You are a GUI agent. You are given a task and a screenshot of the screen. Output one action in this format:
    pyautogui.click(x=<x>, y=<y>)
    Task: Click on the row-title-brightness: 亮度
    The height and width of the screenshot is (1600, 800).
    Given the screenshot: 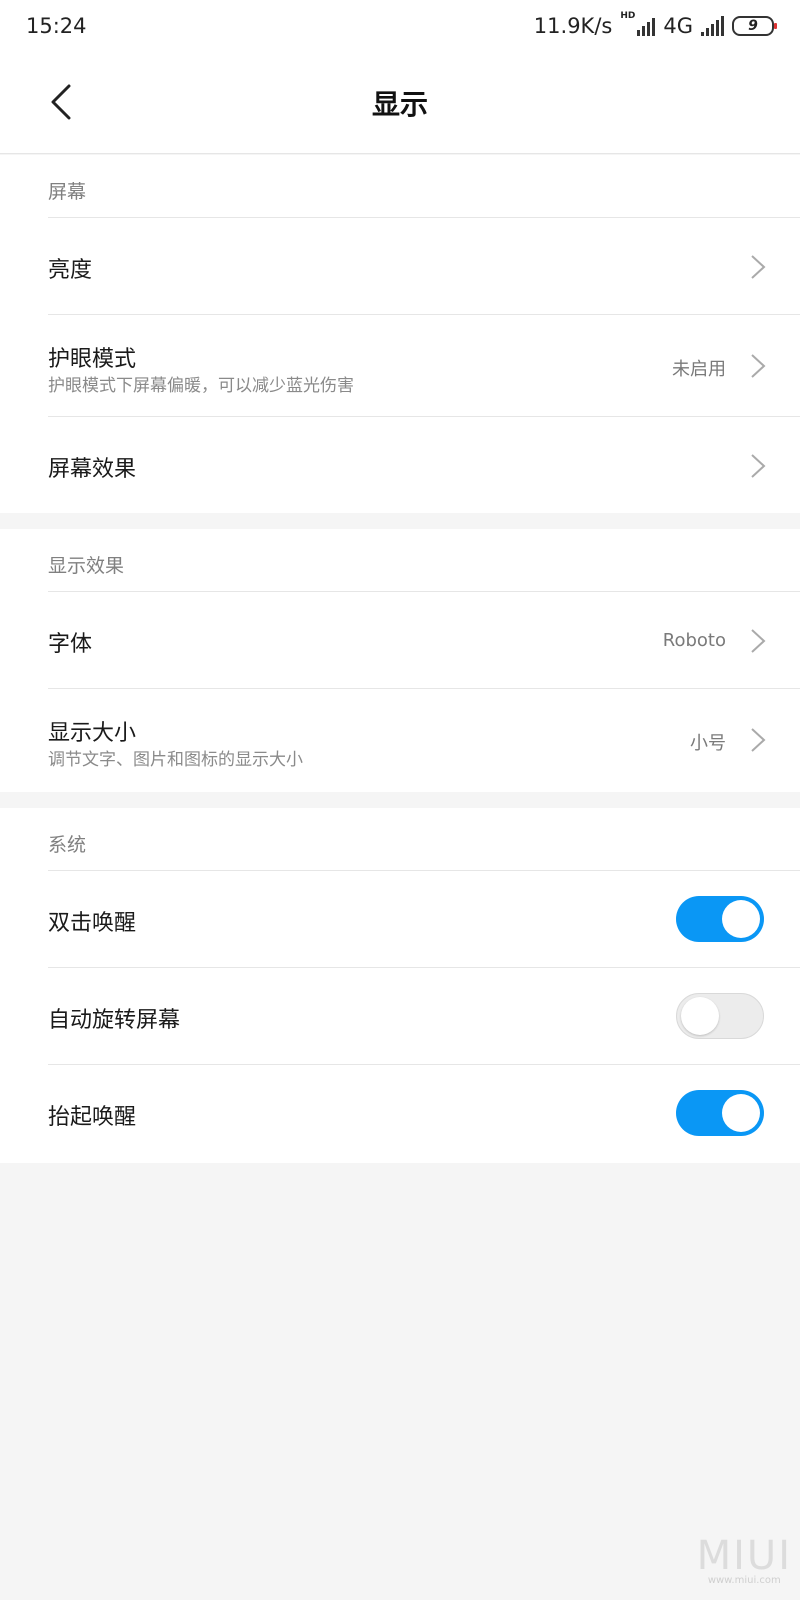 What is the action you would take?
    pyautogui.click(x=70, y=270)
    